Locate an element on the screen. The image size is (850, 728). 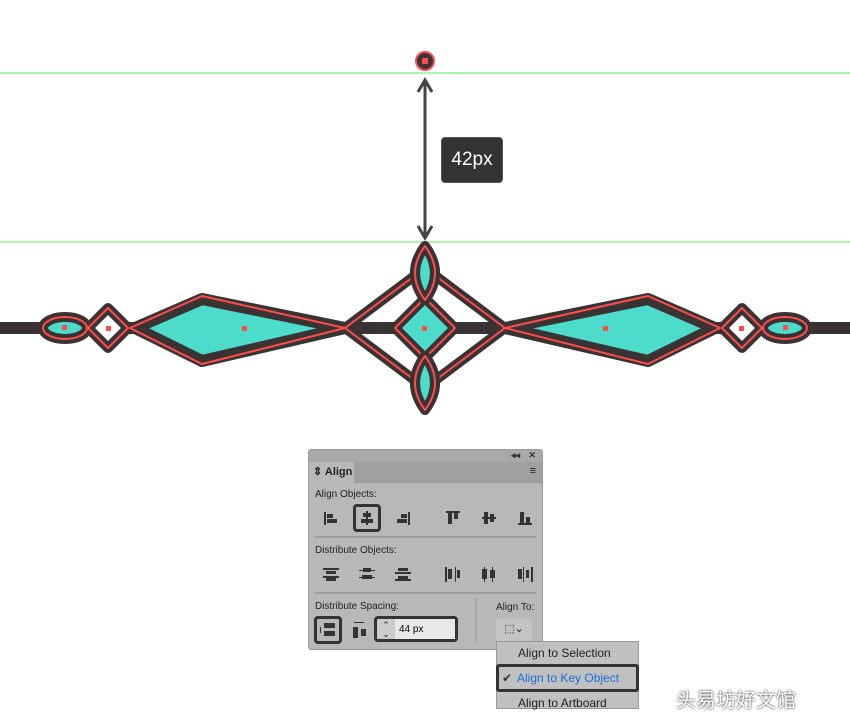
spacing-field: ⌃ ⌄ is located at coordinates (416, 629).